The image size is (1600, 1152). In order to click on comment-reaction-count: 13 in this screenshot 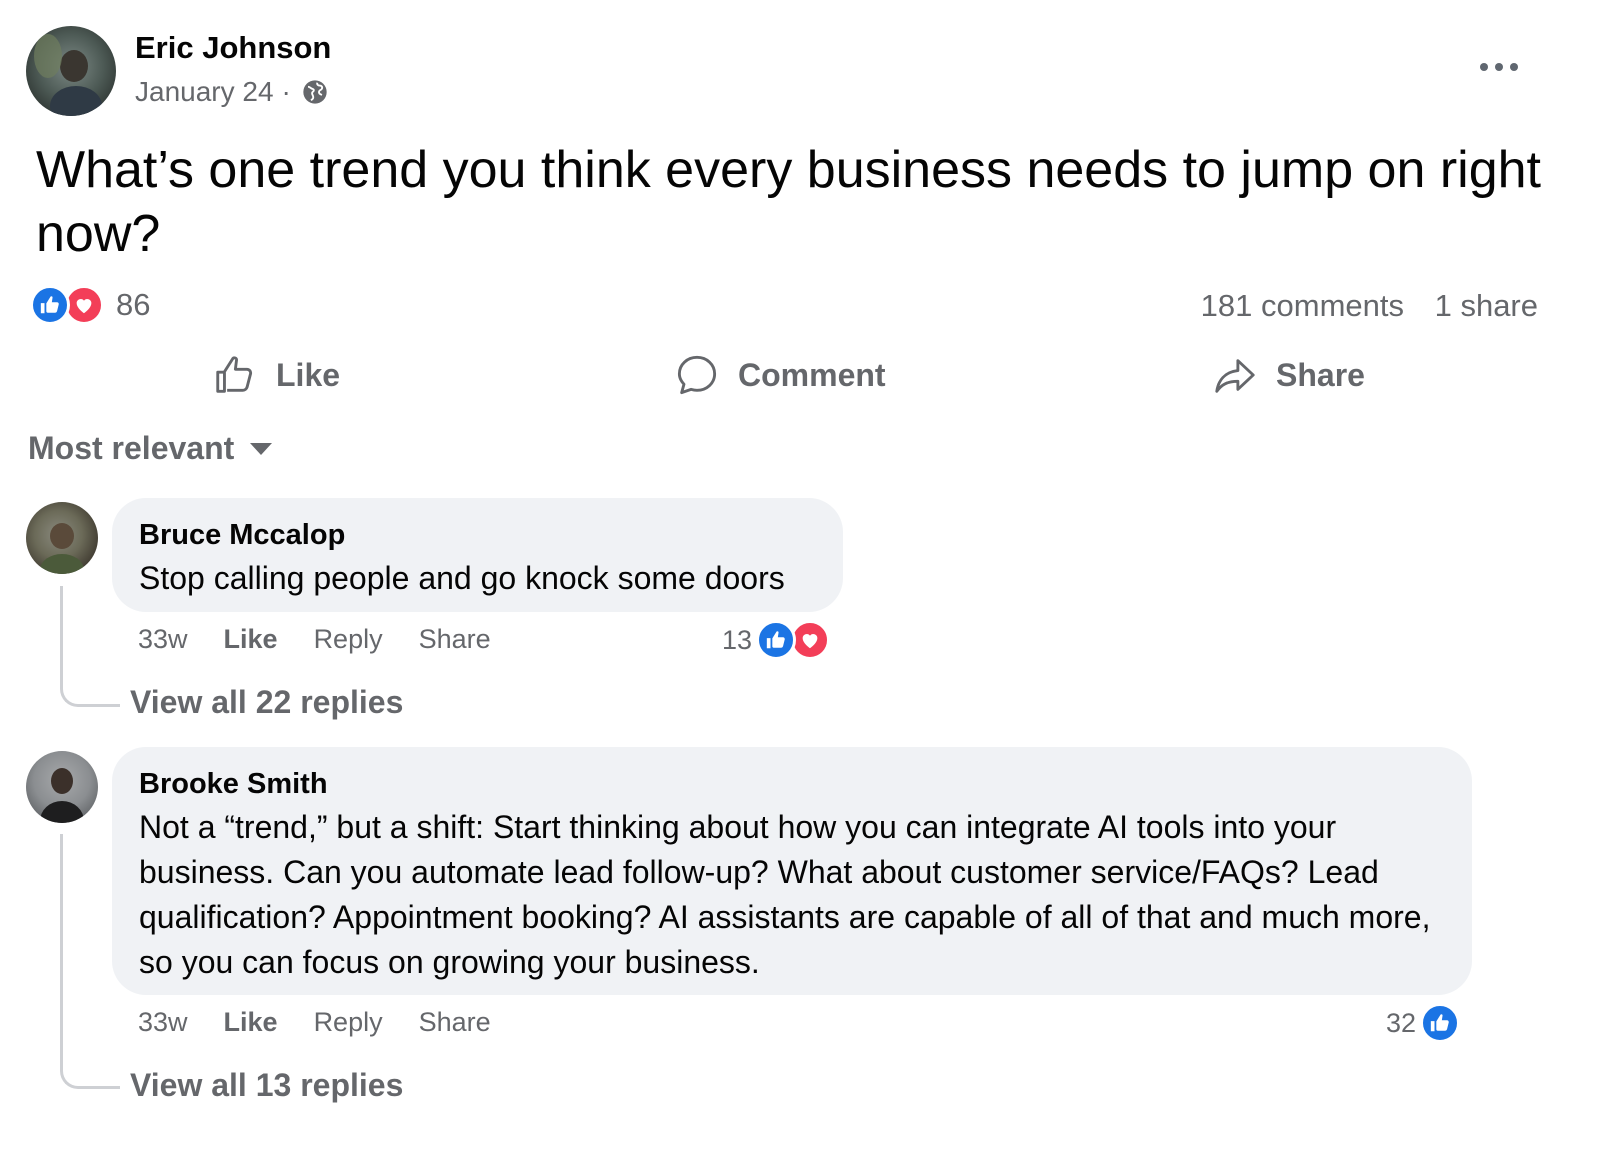, I will do `click(737, 639)`.